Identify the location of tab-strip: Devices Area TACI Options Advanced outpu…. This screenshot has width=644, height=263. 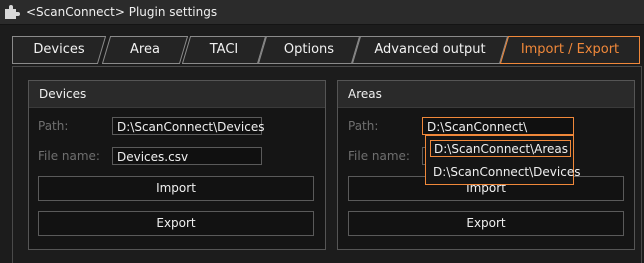
(322, 50).